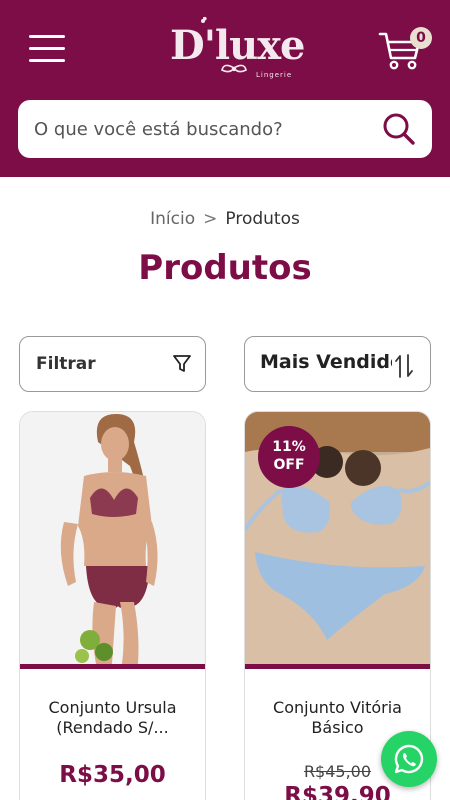 This screenshot has height=800, width=450. I want to click on sort-dropdown: Mais Vendidos, so click(337, 364).